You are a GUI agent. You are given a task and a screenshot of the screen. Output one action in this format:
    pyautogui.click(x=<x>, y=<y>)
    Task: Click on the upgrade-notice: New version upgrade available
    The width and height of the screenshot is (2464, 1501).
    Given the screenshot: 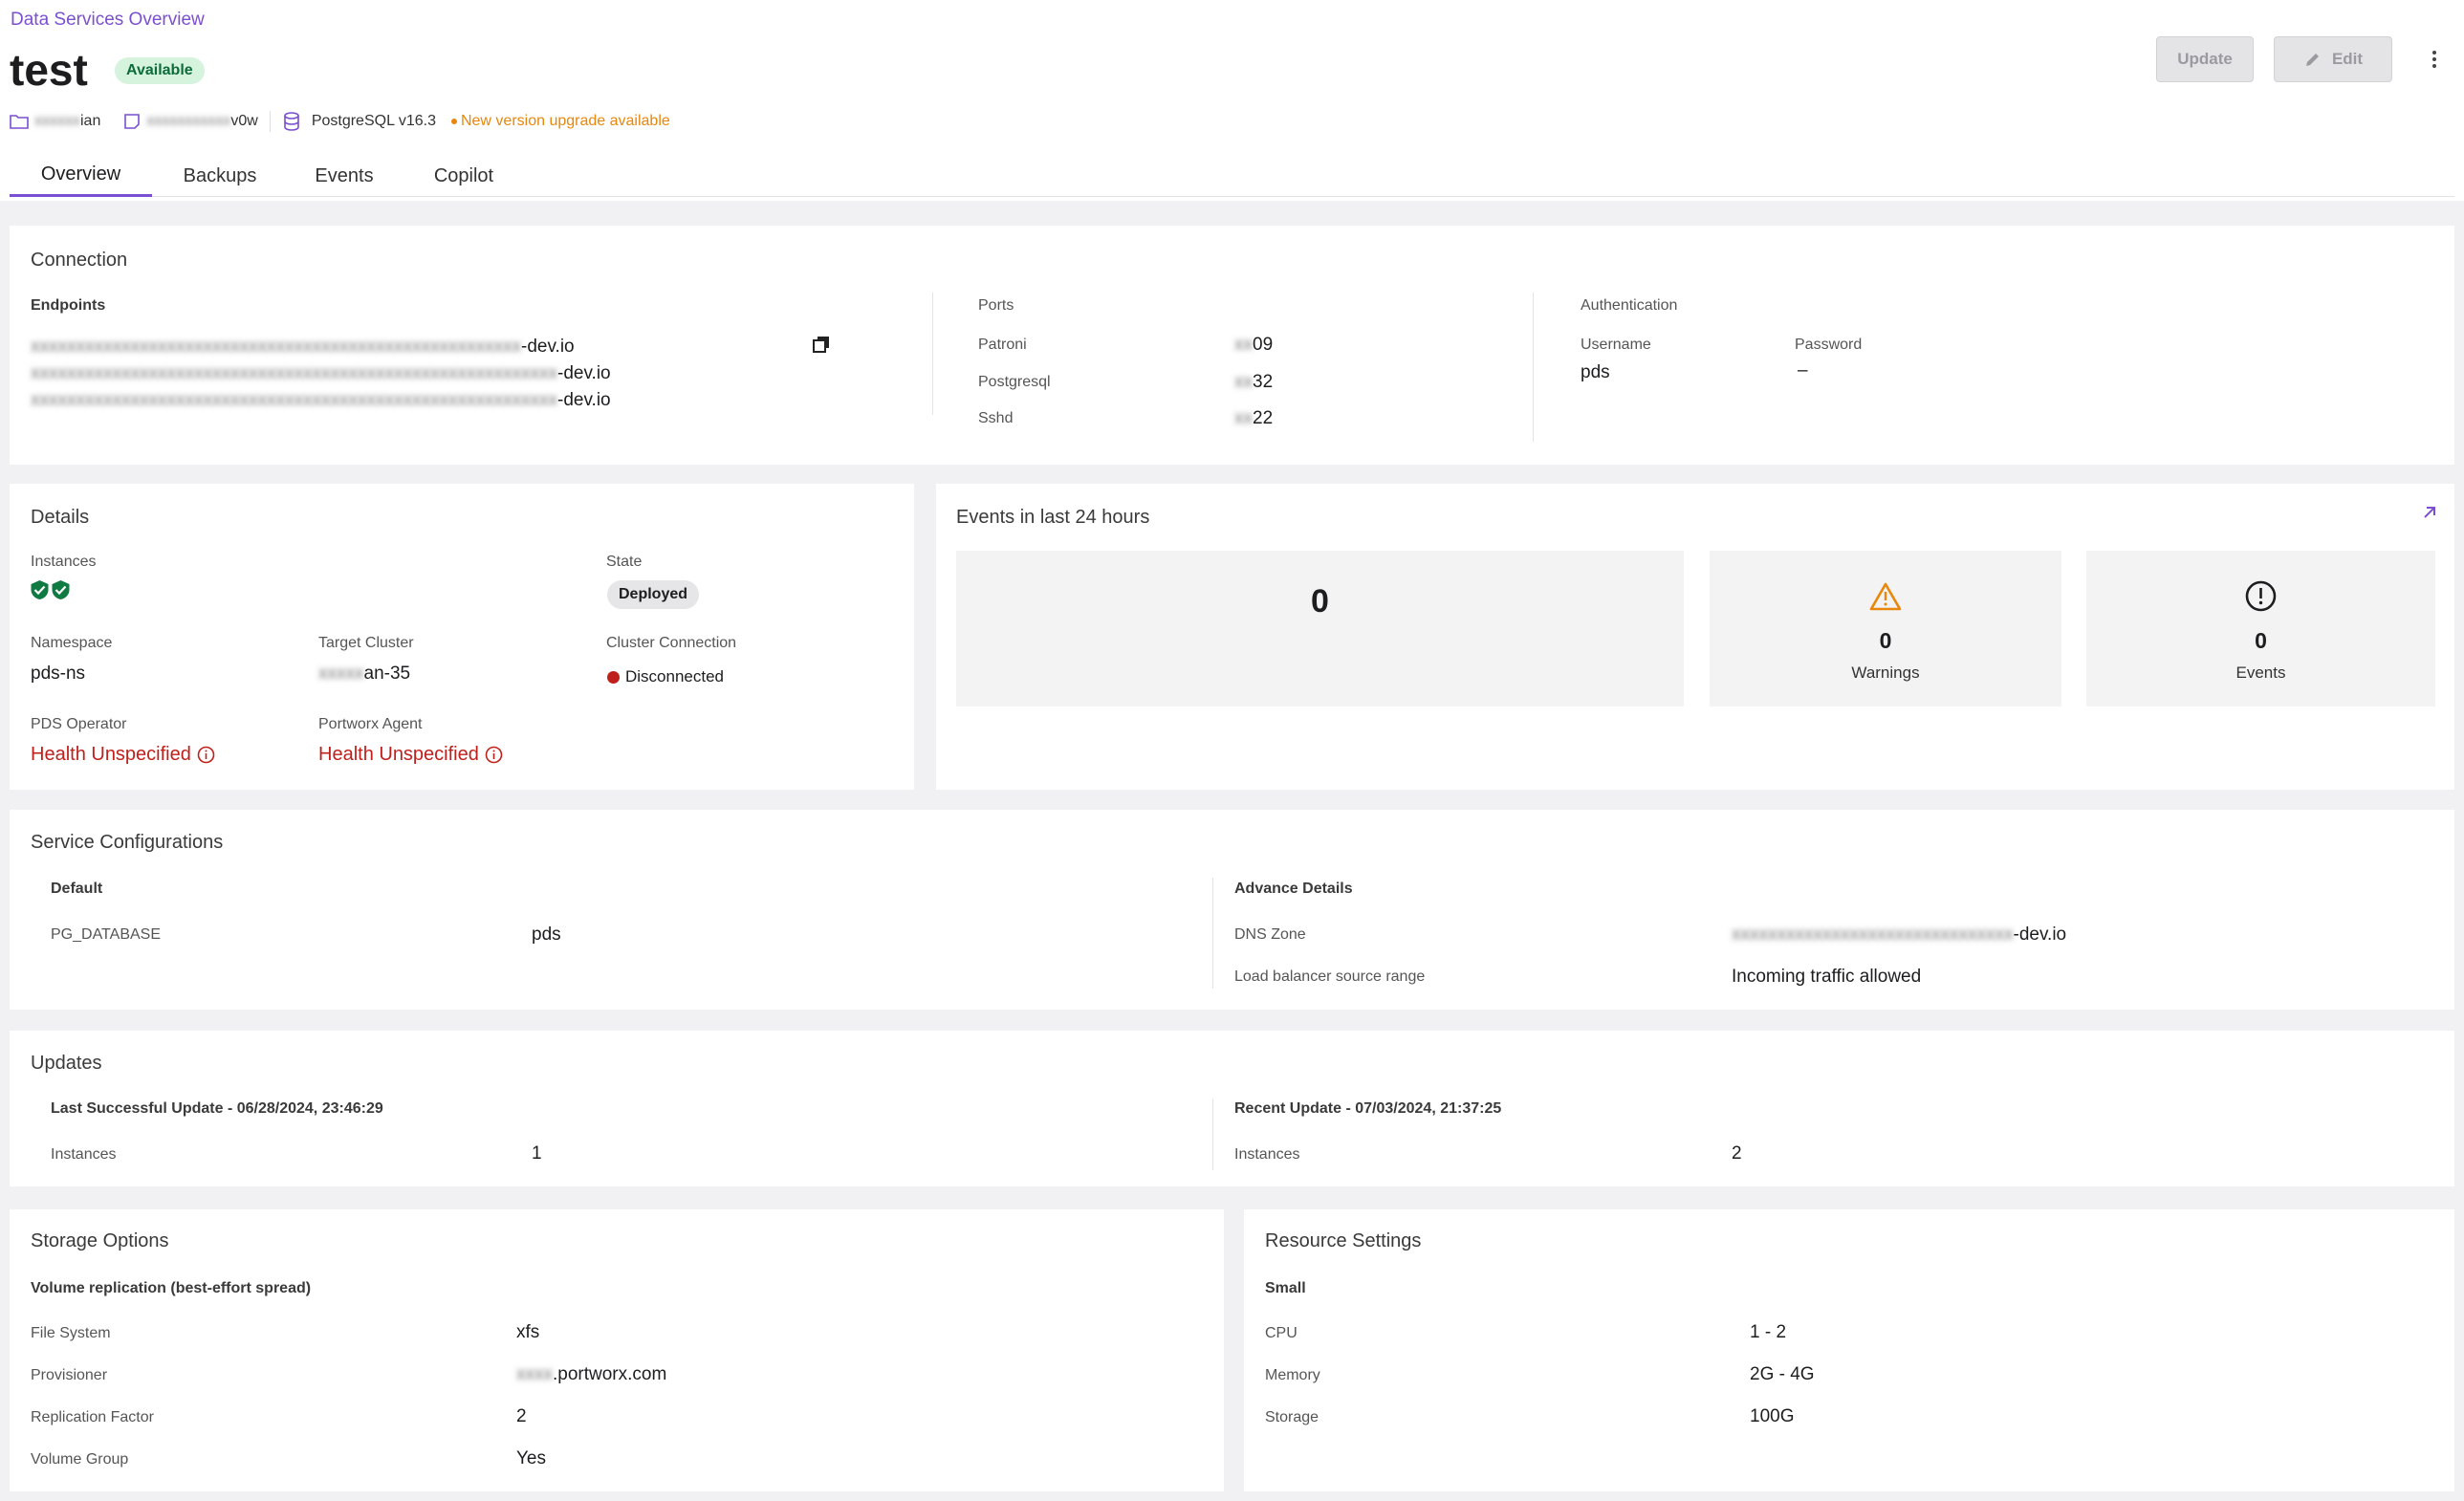 What is the action you would take?
    pyautogui.click(x=565, y=121)
    